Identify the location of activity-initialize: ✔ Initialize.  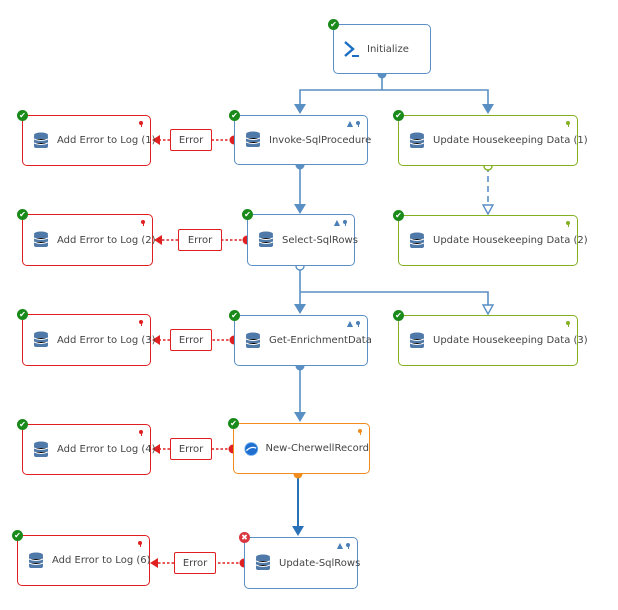
(379, 46).